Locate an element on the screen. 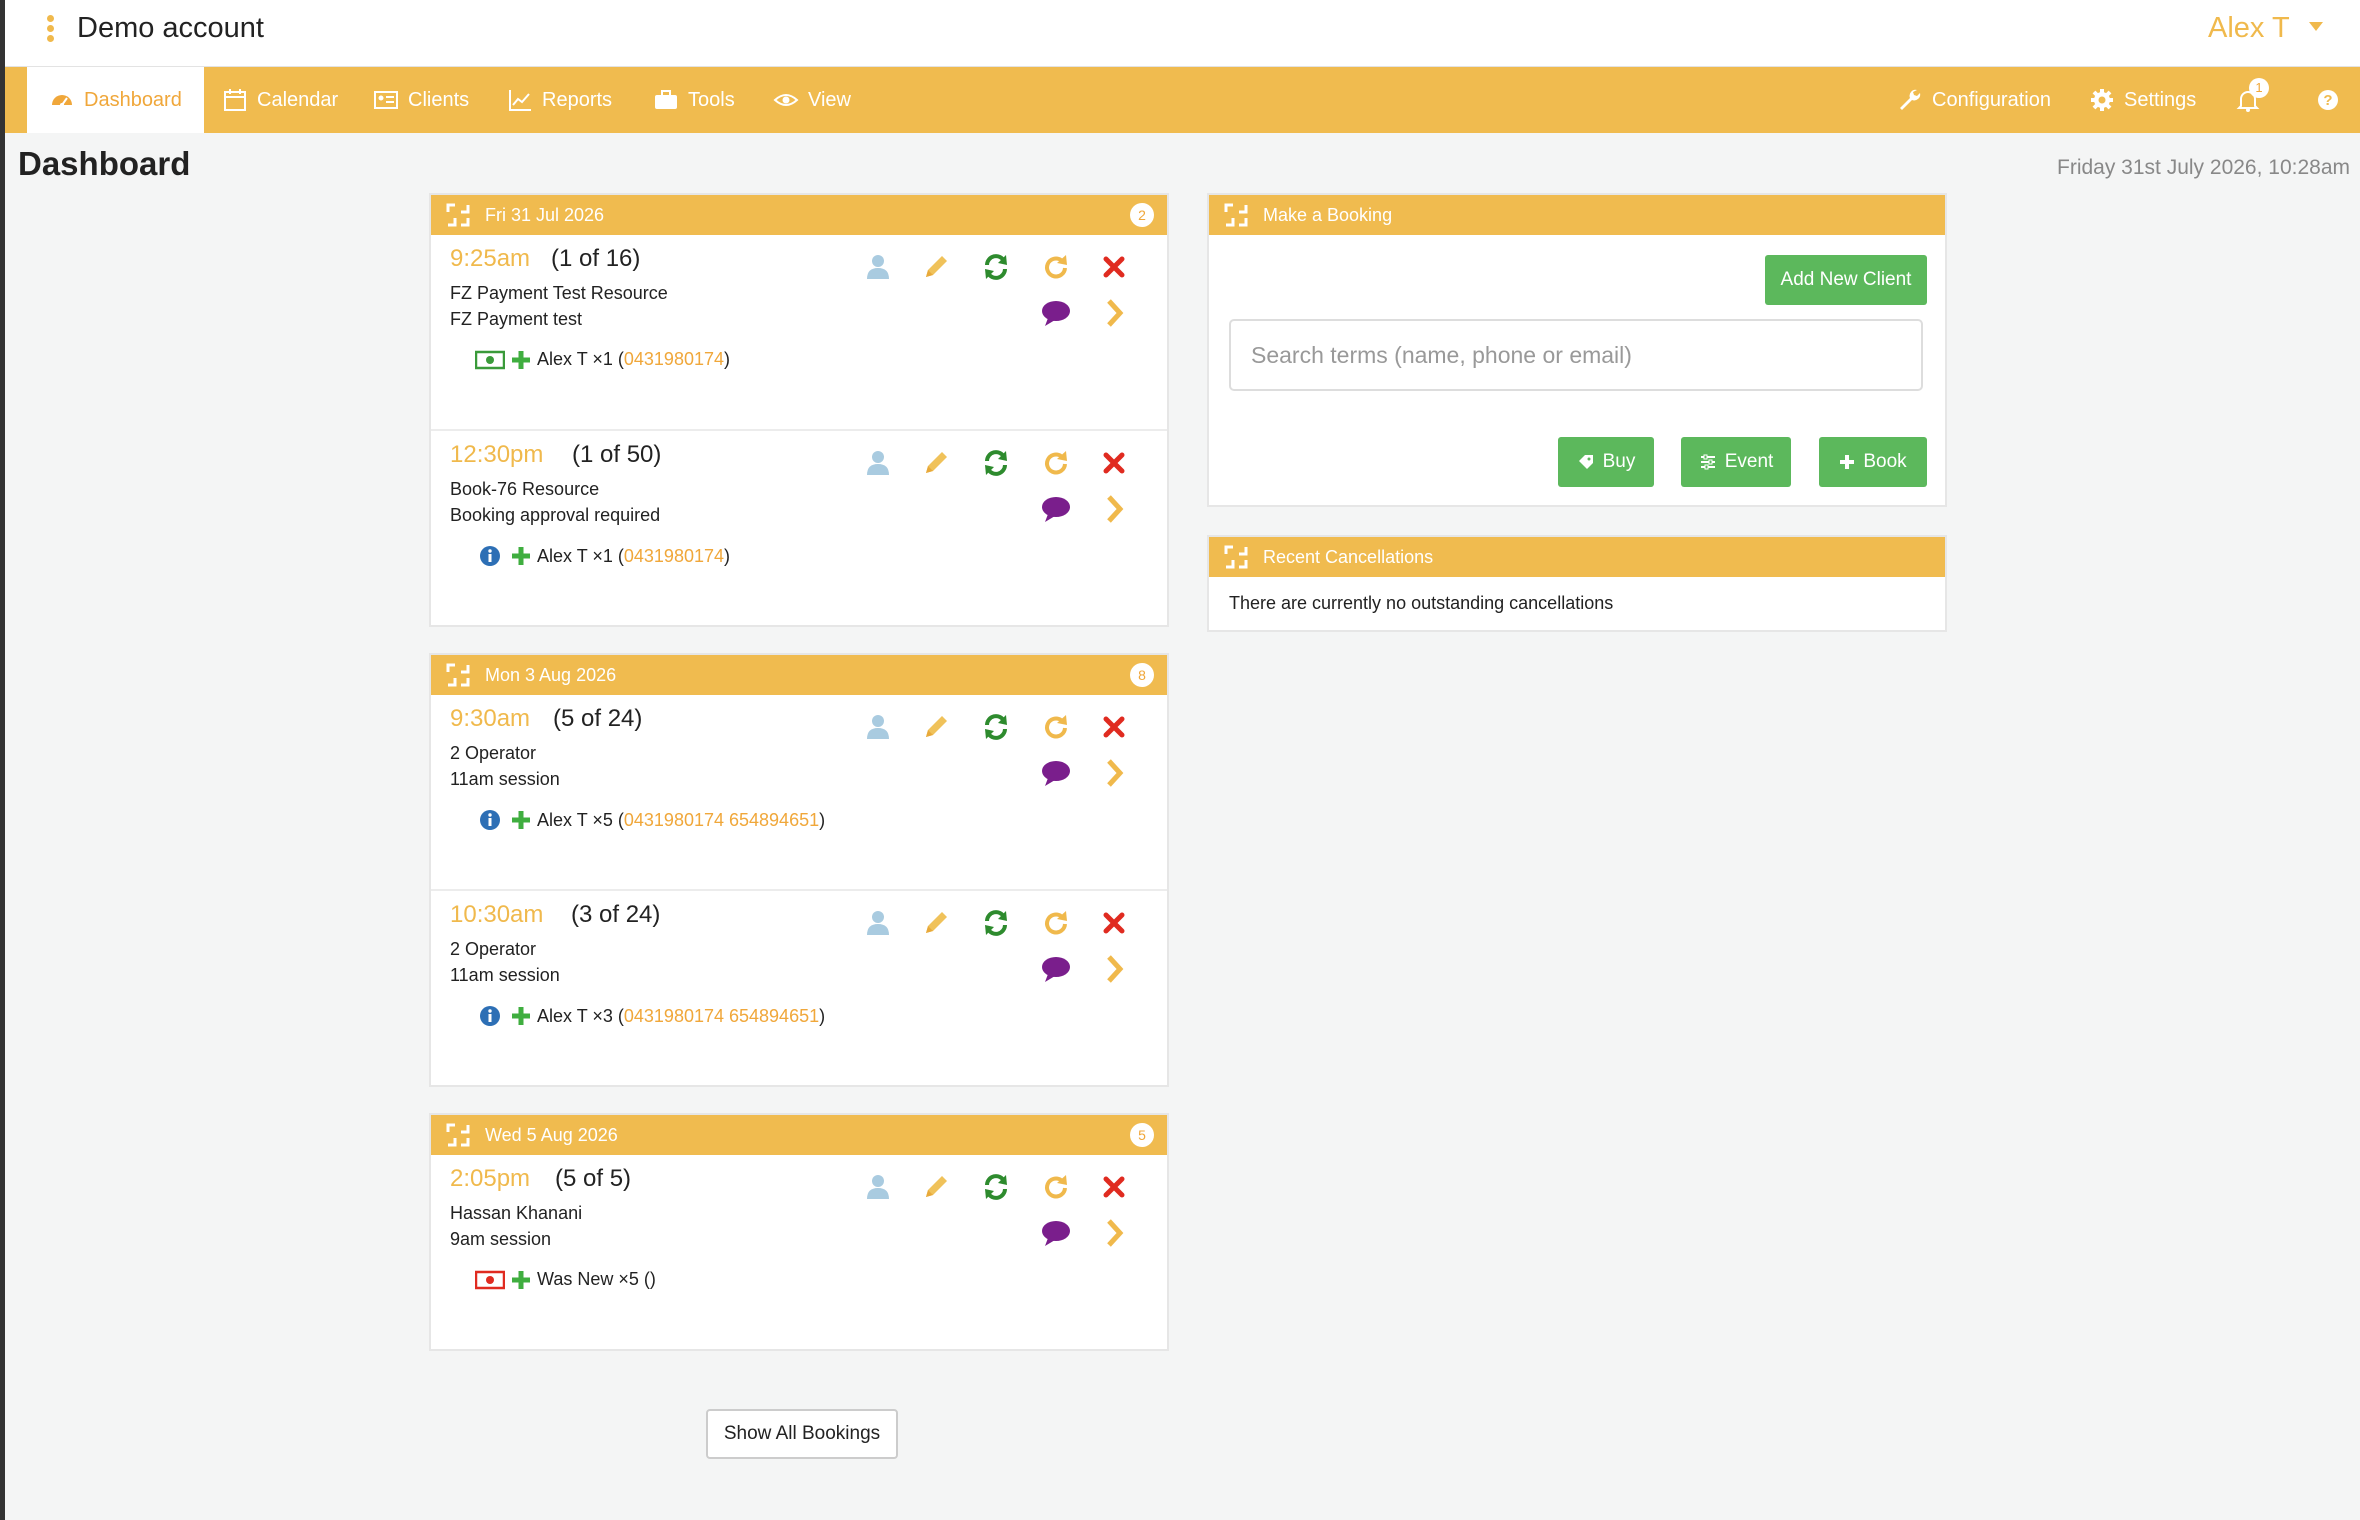 The width and height of the screenshot is (2360, 1520). nav-clients-label: Clients is located at coordinates (439, 99).